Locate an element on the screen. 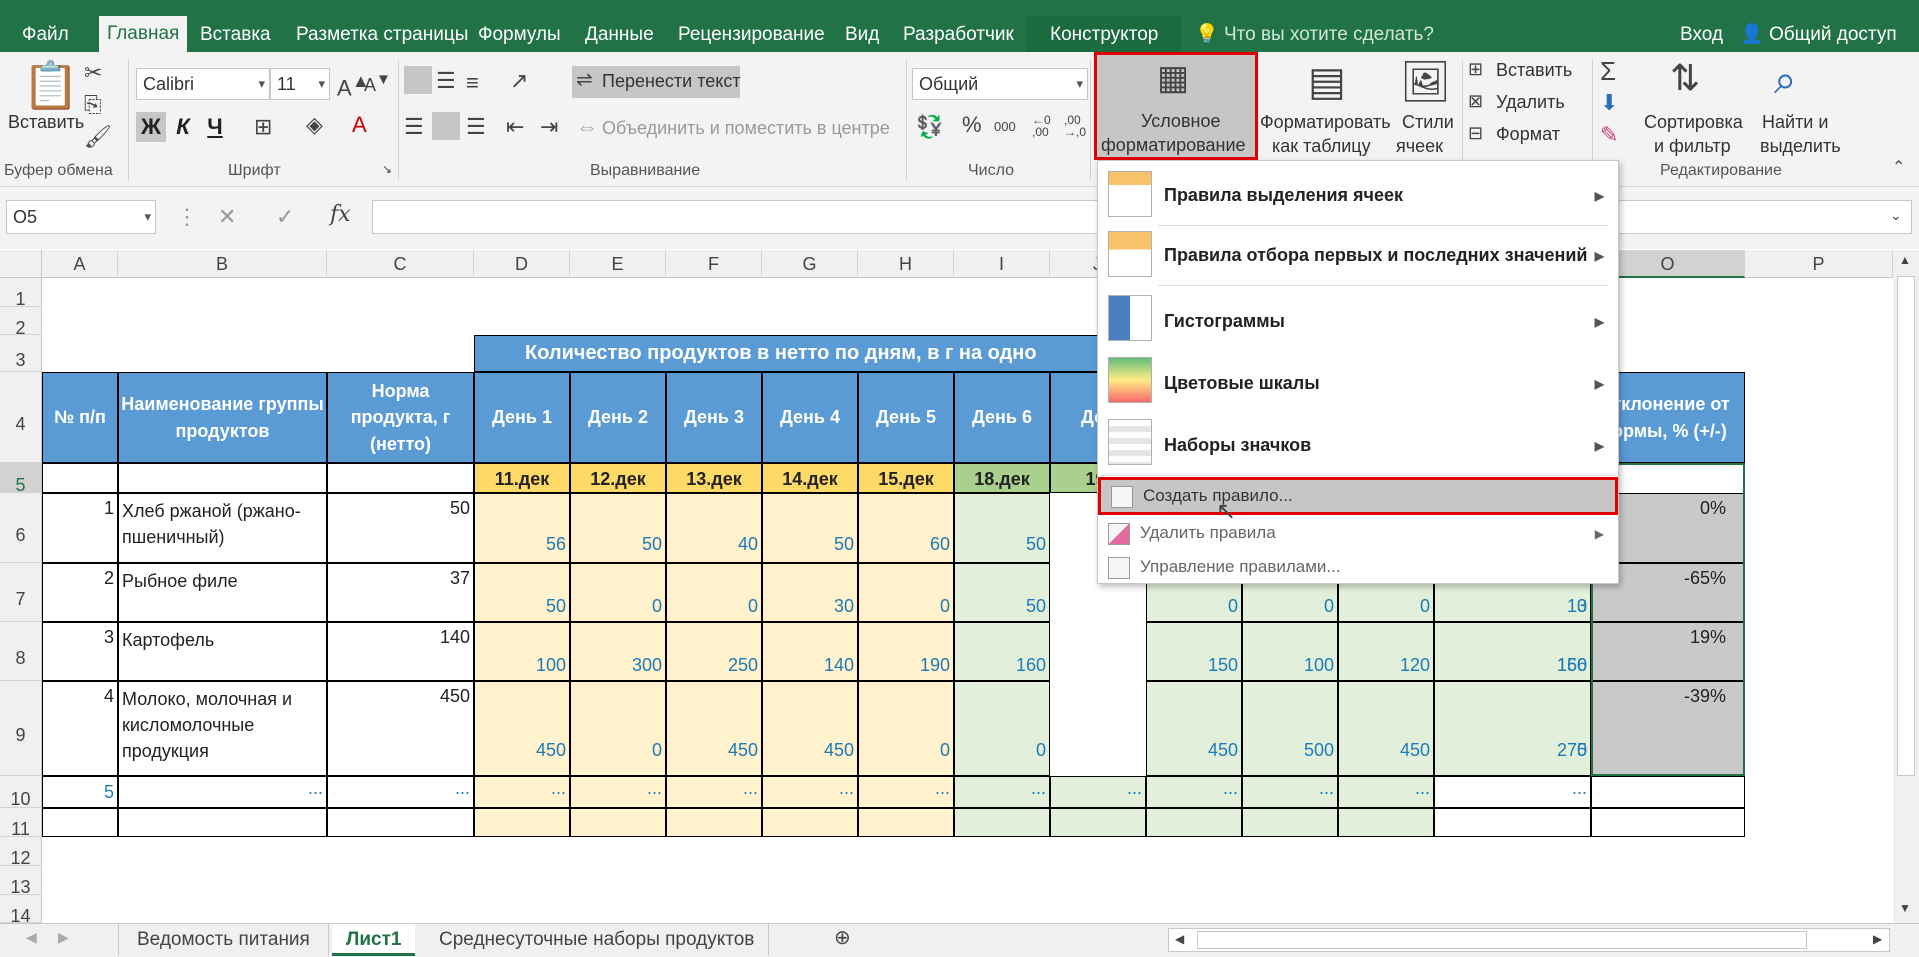 The width and height of the screenshot is (1919, 957). header-num: № п/п is located at coordinates (80, 417).